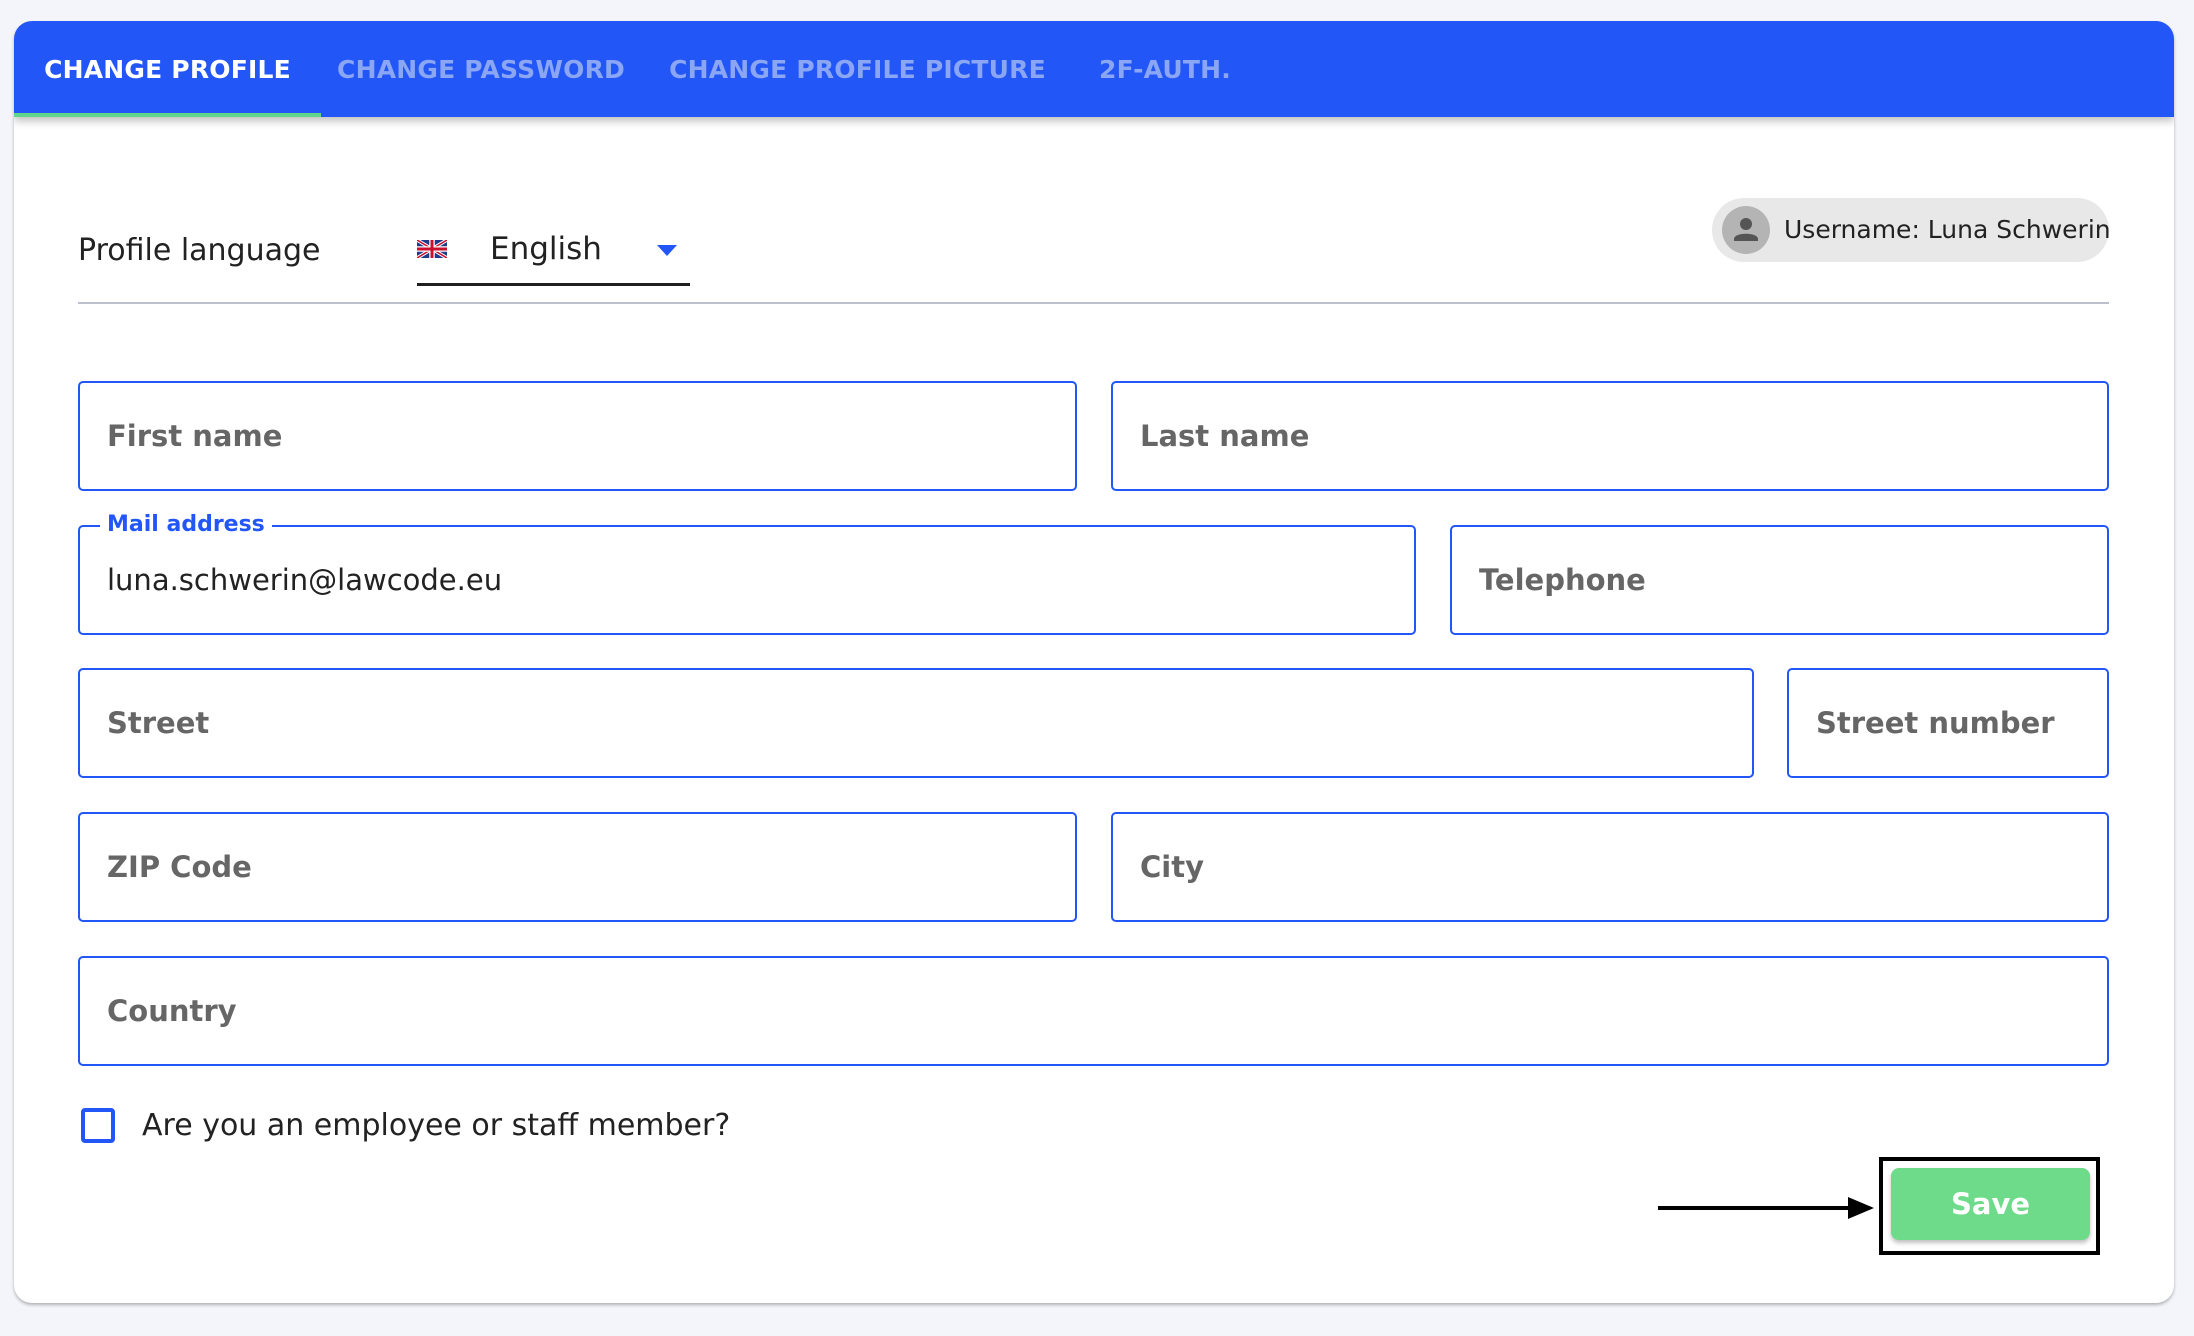 This screenshot has height=1336, width=2194. What do you see at coordinates (546, 249) in the screenshot?
I see `selected-language: English` at bounding box center [546, 249].